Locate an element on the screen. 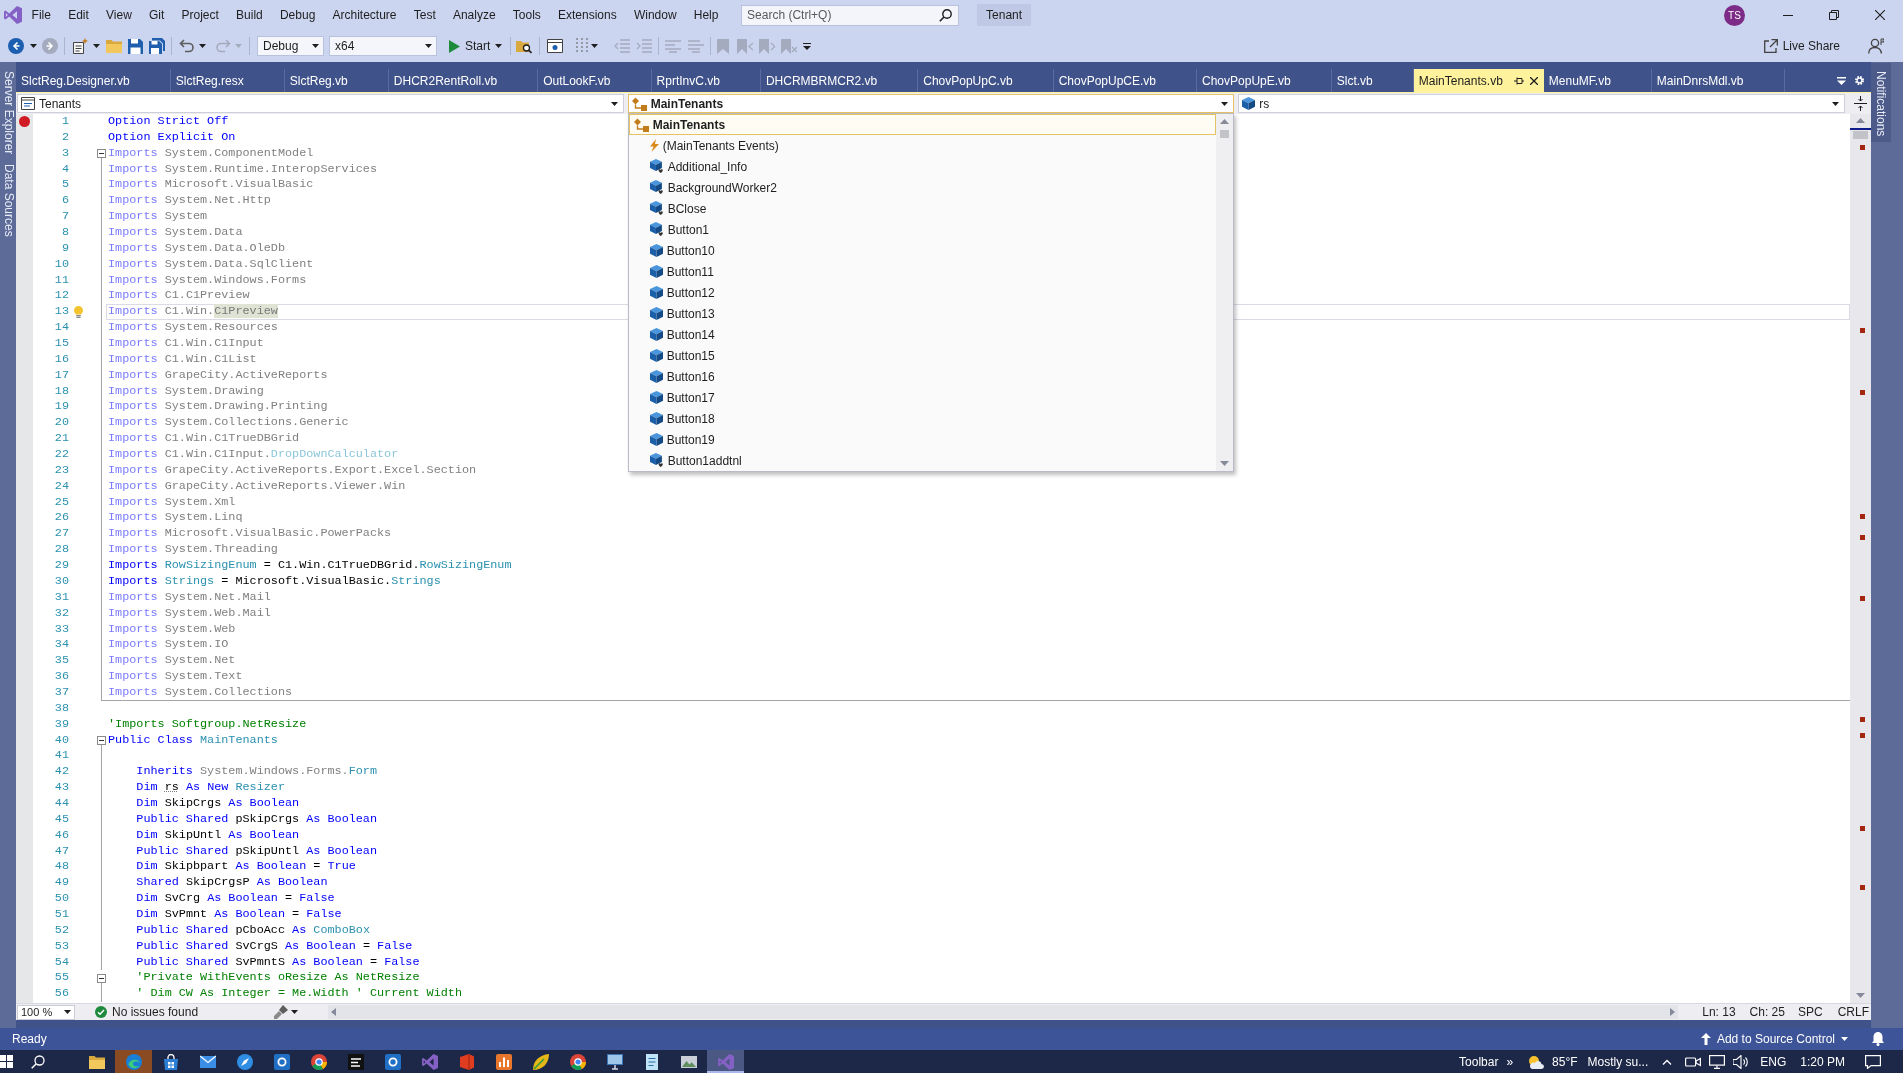 This screenshot has height=1073, width=1903. vertical-scrollbar is located at coordinates (1860, 558).